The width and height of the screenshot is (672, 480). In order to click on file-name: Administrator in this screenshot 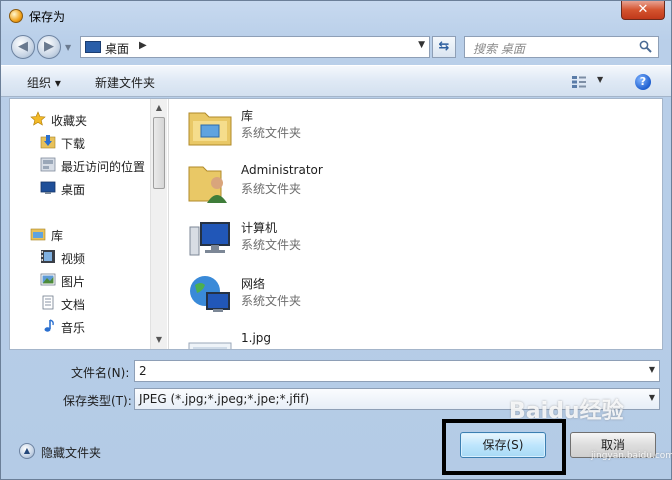, I will do `click(282, 170)`.